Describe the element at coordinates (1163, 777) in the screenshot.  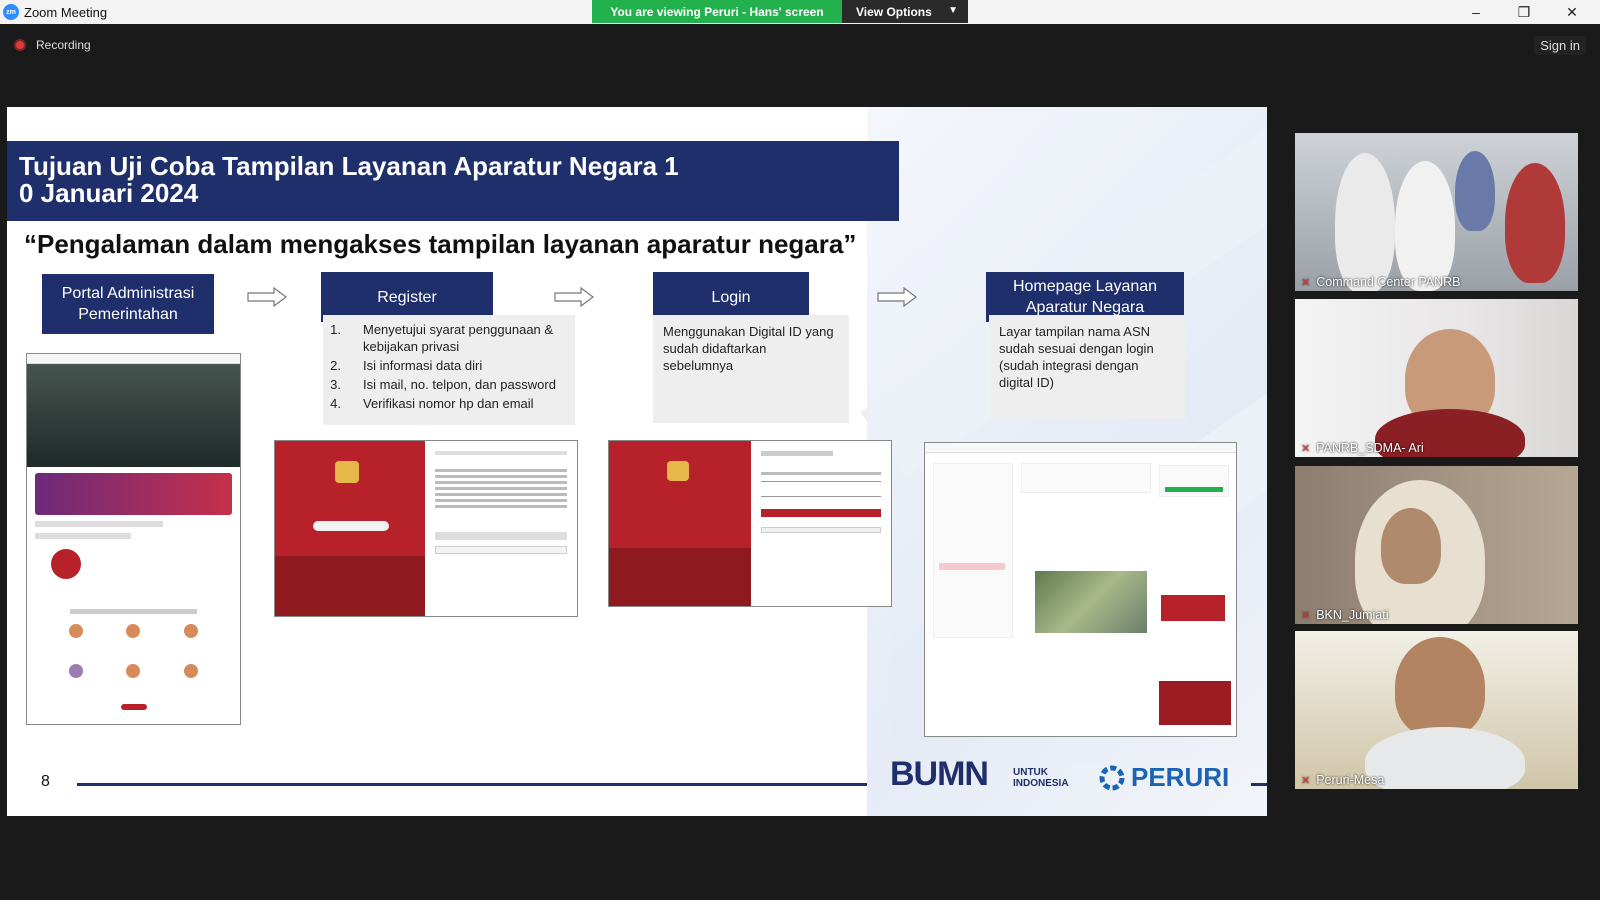
I see `peruri-logo: PERURI` at that location.